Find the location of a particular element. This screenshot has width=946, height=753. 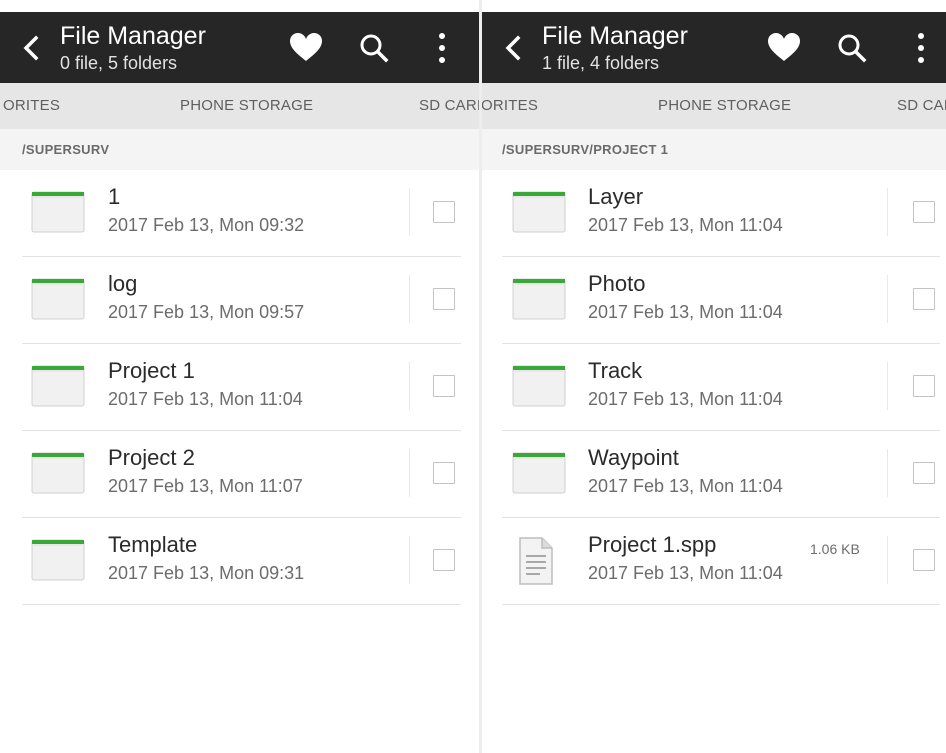

current-path: /SUPERSURV is located at coordinates (66, 149).